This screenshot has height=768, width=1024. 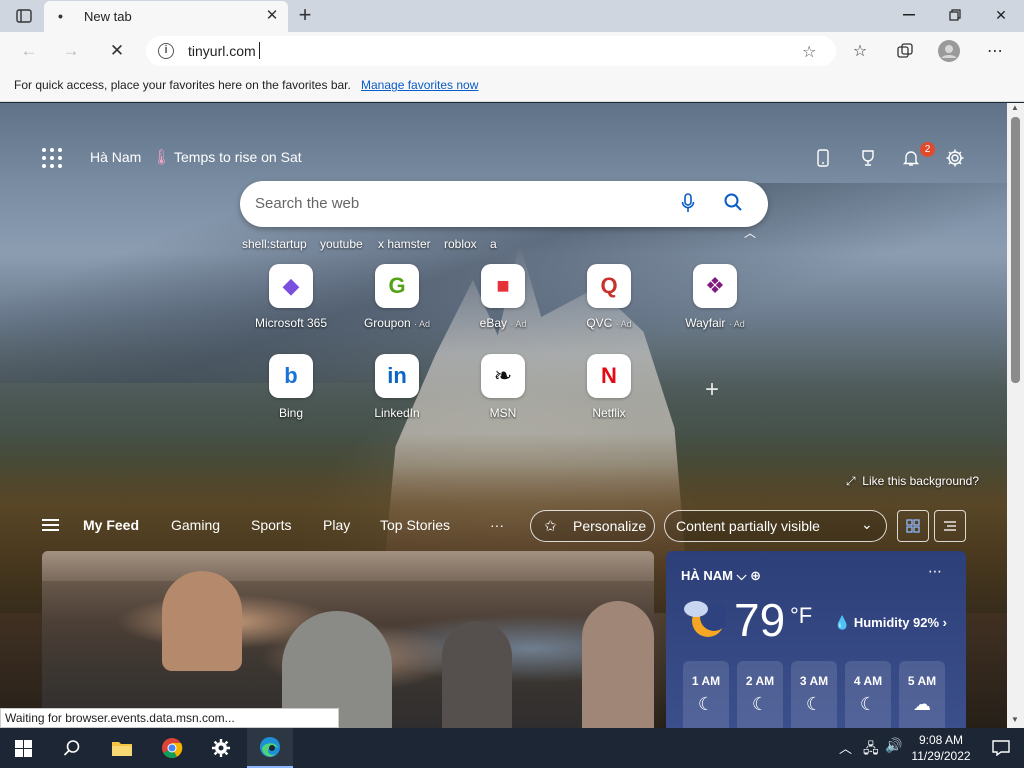 I want to click on quick-link-tile: b Bing, so click(x=291, y=394).